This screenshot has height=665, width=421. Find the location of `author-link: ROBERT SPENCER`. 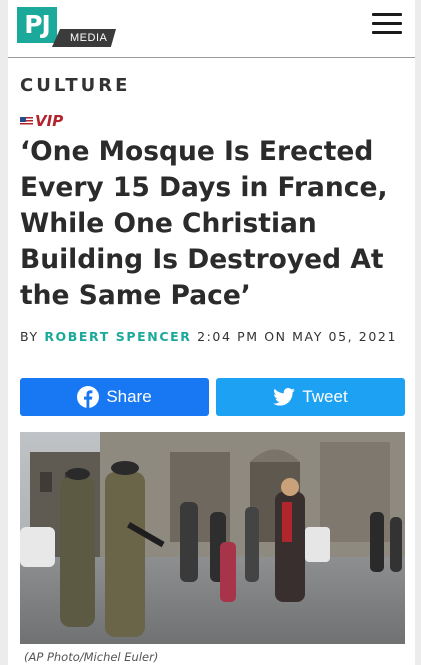

author-link: ROBERT SPENCER is located at coordinates (117, 336).